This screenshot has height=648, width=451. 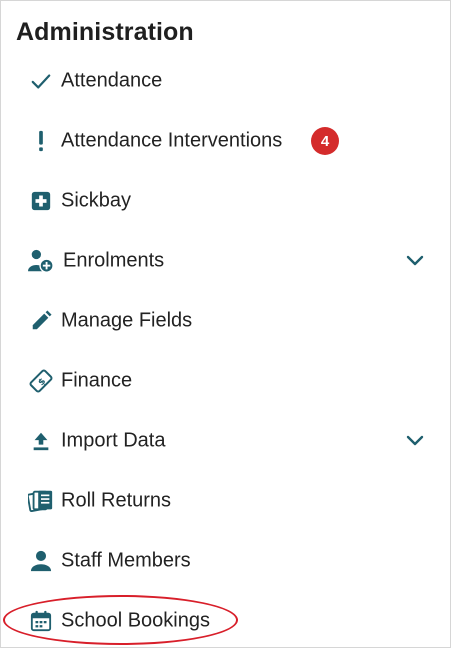 I want to click on menu-item-label: Import Data, so click(x=113, y=440).